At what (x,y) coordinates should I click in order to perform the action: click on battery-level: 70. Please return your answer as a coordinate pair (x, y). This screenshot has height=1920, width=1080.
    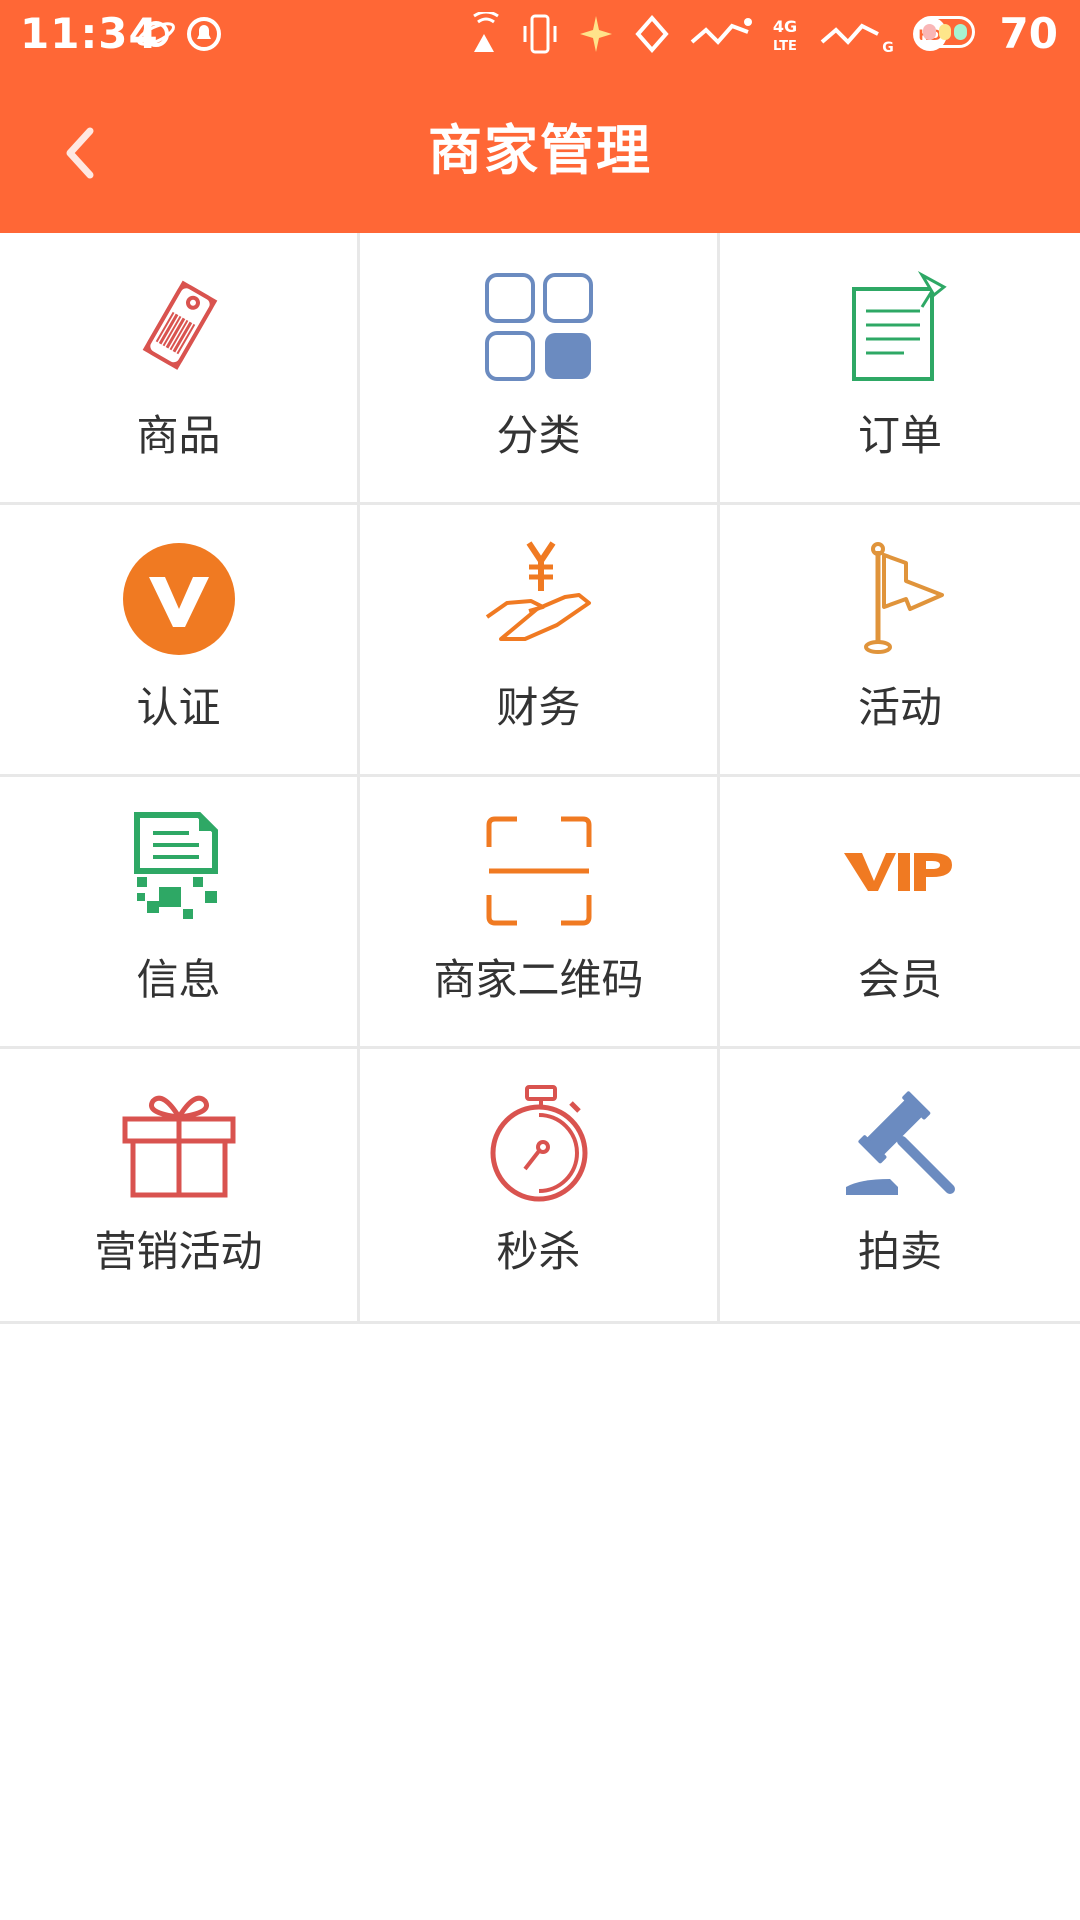
    Looking at the image, I should click on (1028, 33).